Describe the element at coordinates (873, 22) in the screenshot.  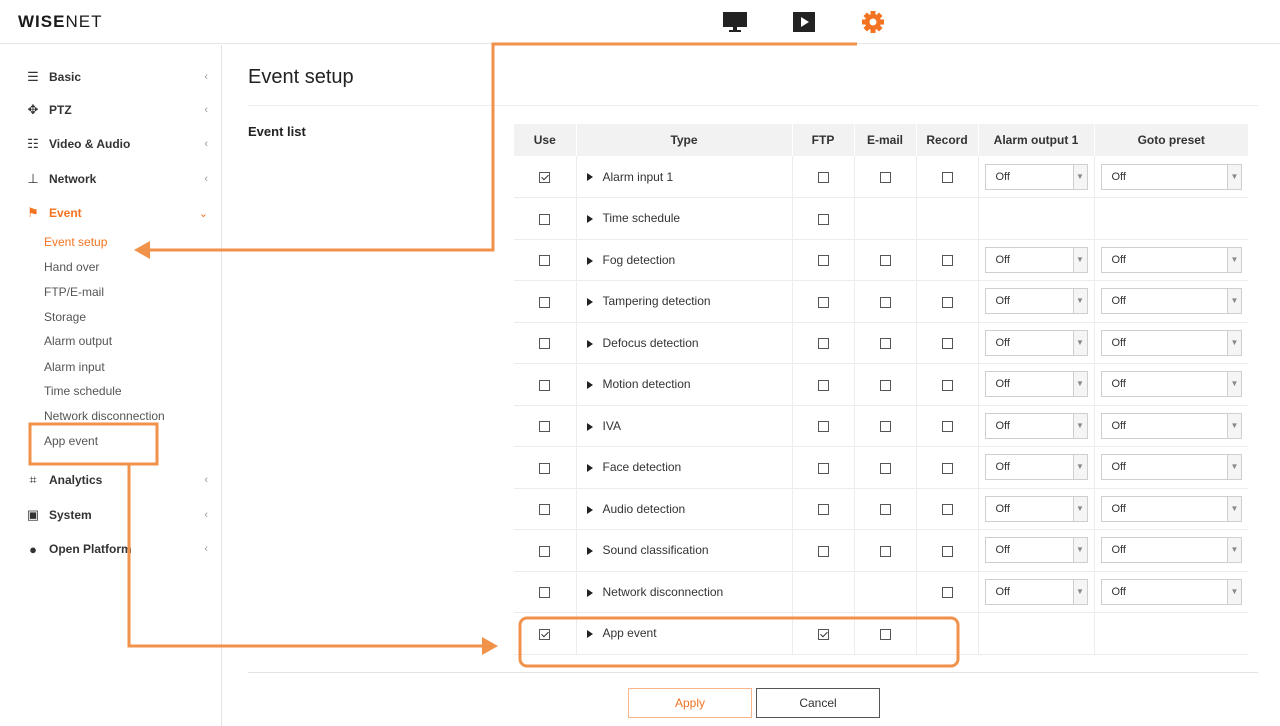
I see `gear-icon` at that location.